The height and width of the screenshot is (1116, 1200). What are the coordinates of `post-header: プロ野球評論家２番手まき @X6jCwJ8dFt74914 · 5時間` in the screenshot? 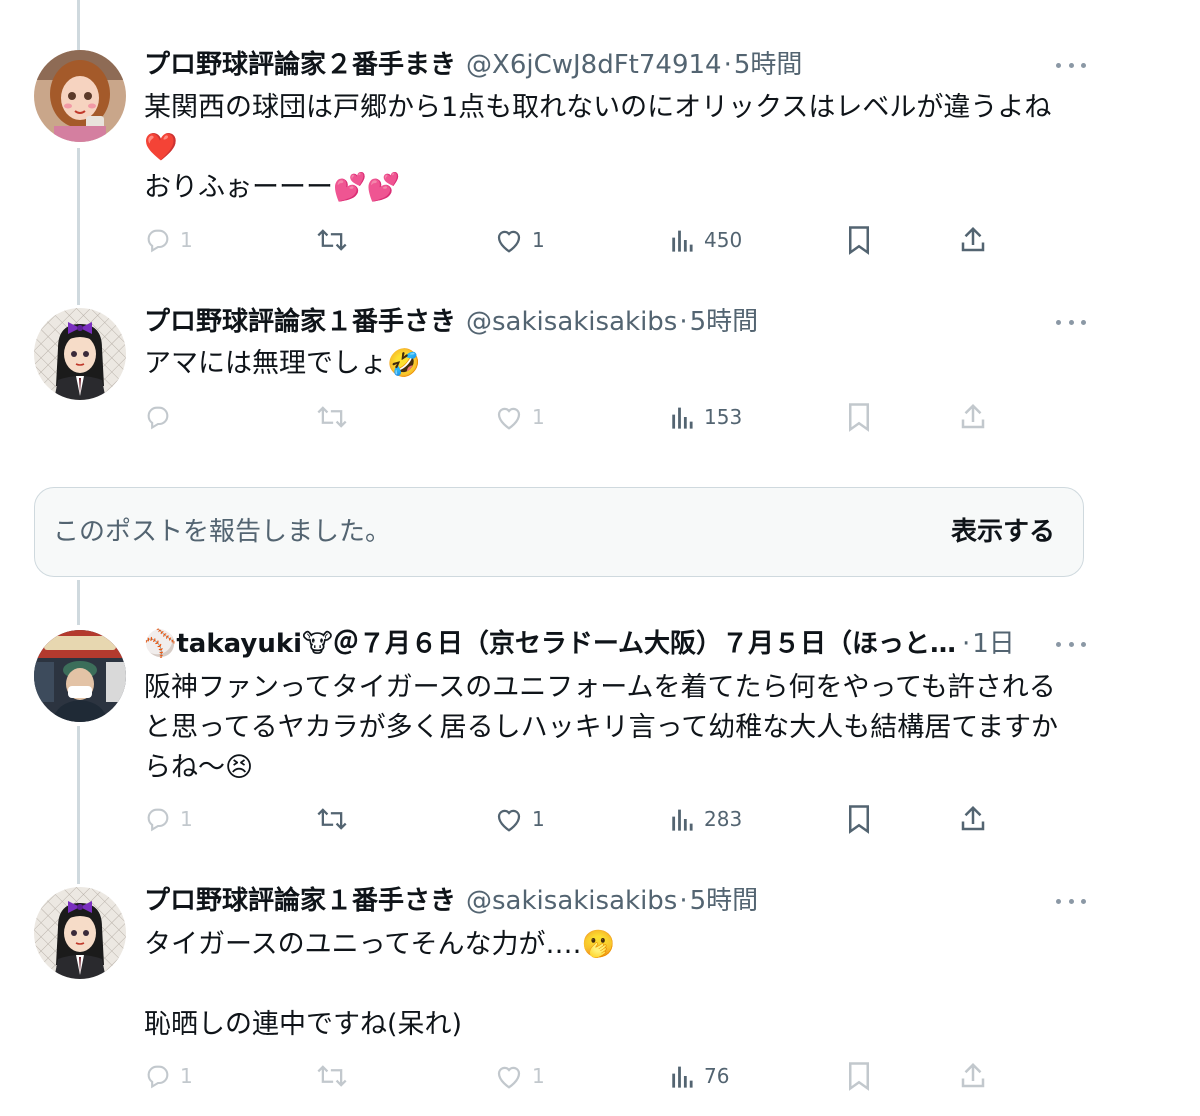 It's located at (597, 65).